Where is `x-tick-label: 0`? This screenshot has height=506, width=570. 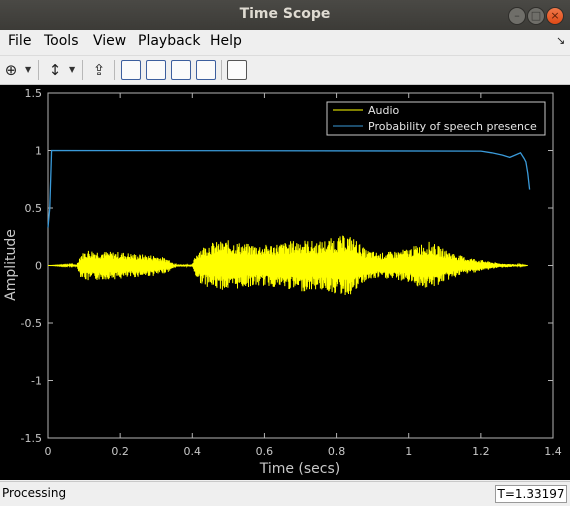 x-tick-label: 0 is located at coordinates (48, 451).